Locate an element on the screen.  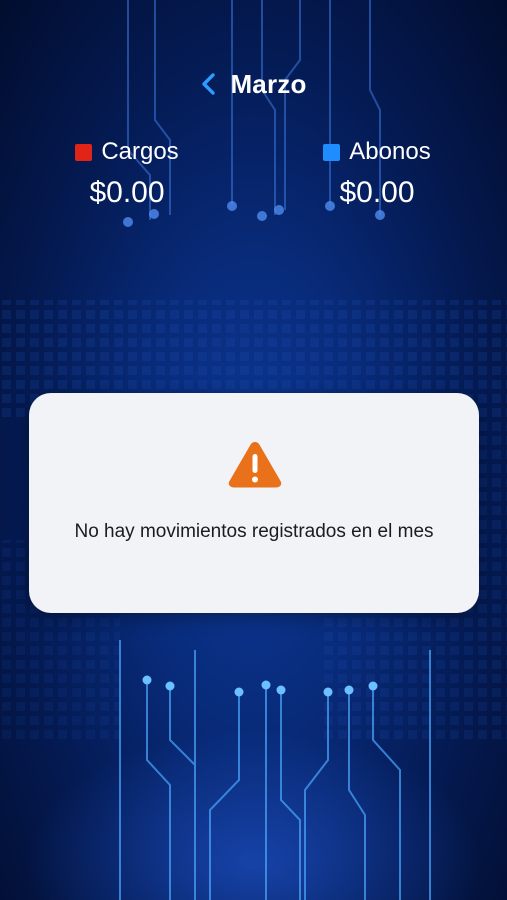
abonos-legend-swatch is located at coordinates (332, 152).